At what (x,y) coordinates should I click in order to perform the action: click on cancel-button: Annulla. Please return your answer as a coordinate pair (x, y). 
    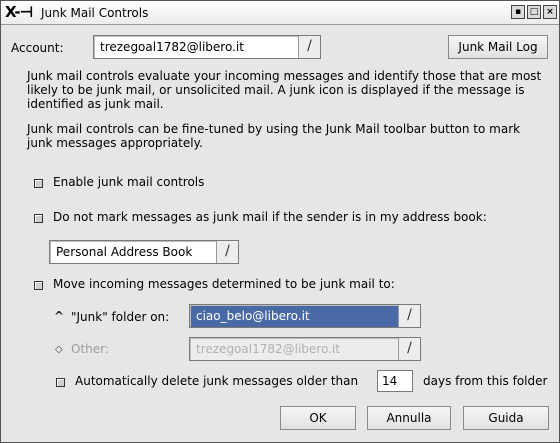
    Looking at the image, I should click on (409, 418).